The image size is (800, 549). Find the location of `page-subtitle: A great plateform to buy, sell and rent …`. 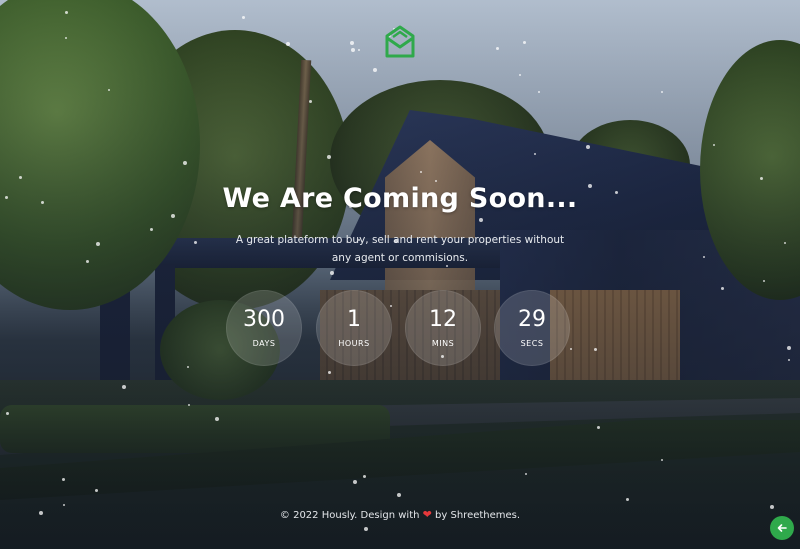

page-subtitle: A great plateform to buy, sell and rent … is located at coordinates (400, 249).